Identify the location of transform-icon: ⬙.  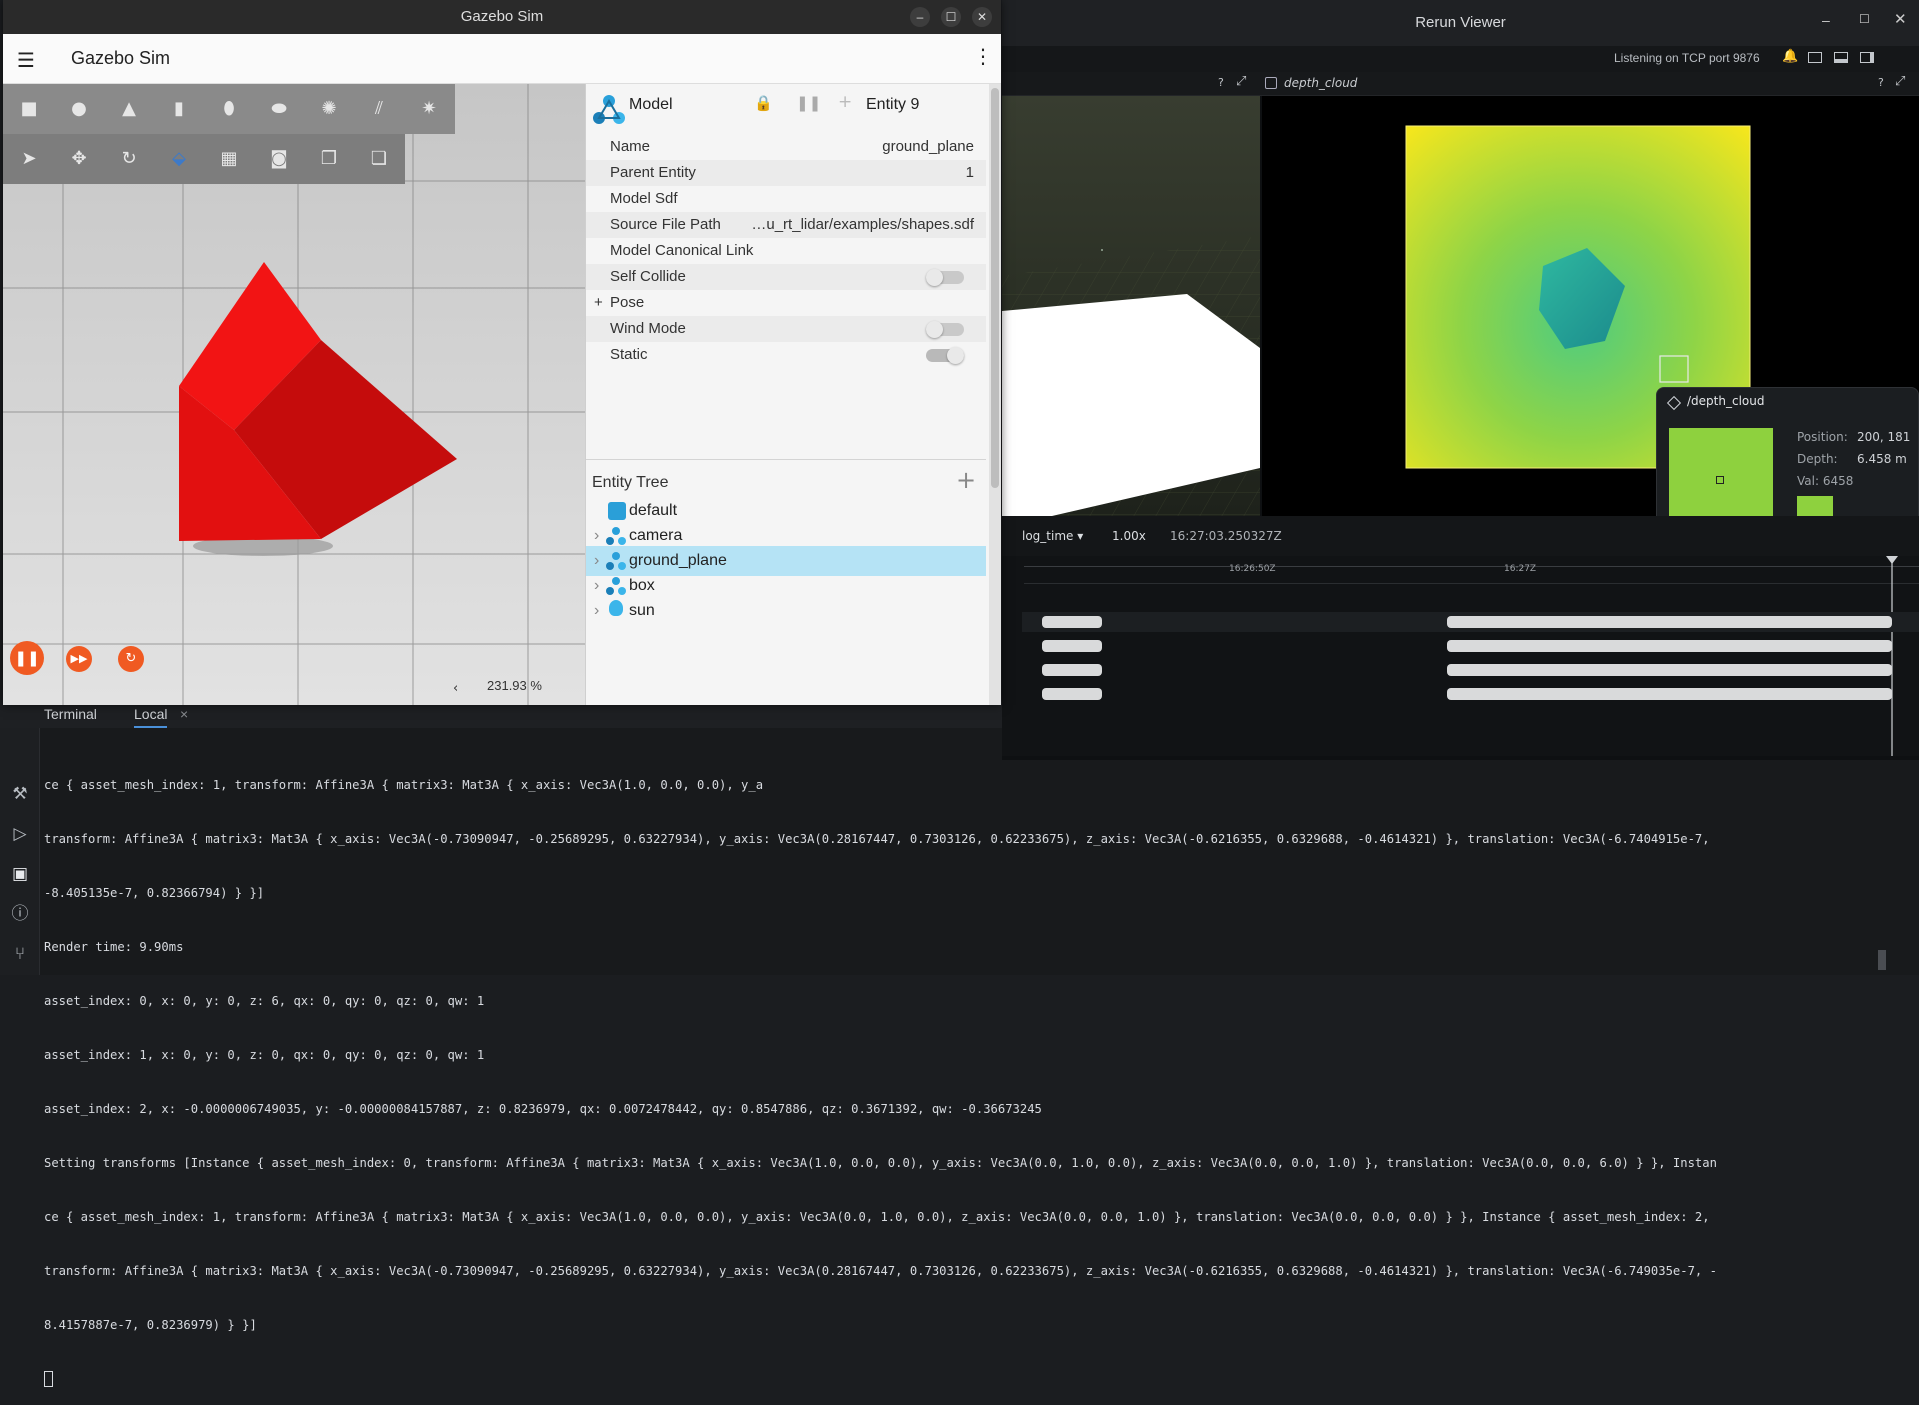
(179, 159).